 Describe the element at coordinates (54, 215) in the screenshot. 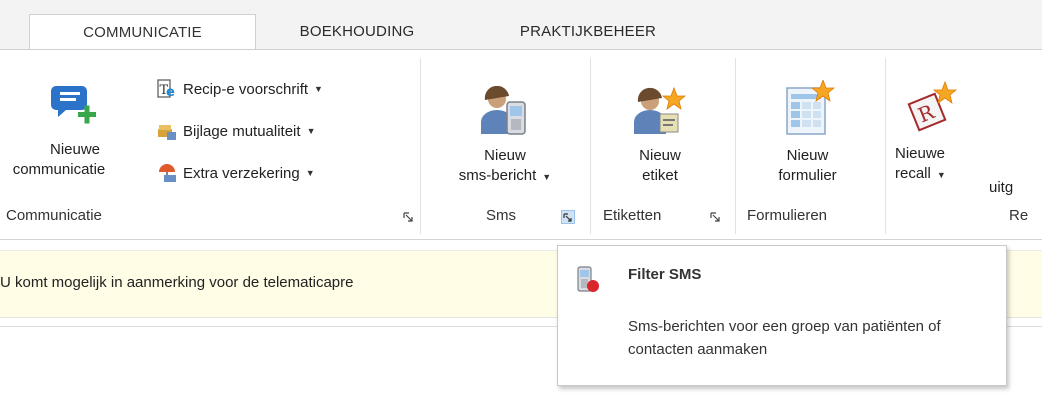

I see `group-label-communicatie: Communicatie` at that location.